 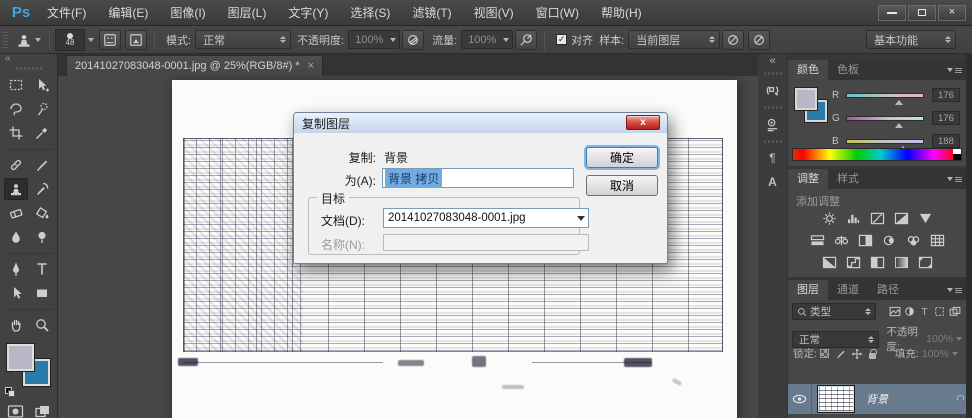 I want to click on paragraph-panel-button: ¶, so click(x=773, y=158).